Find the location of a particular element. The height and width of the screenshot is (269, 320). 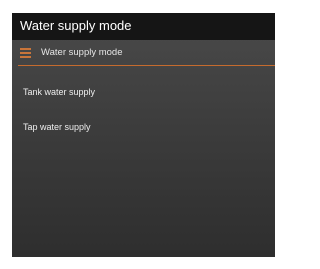

option-tap-water-supply: Tap water supply is located at coordinates (143, 128).